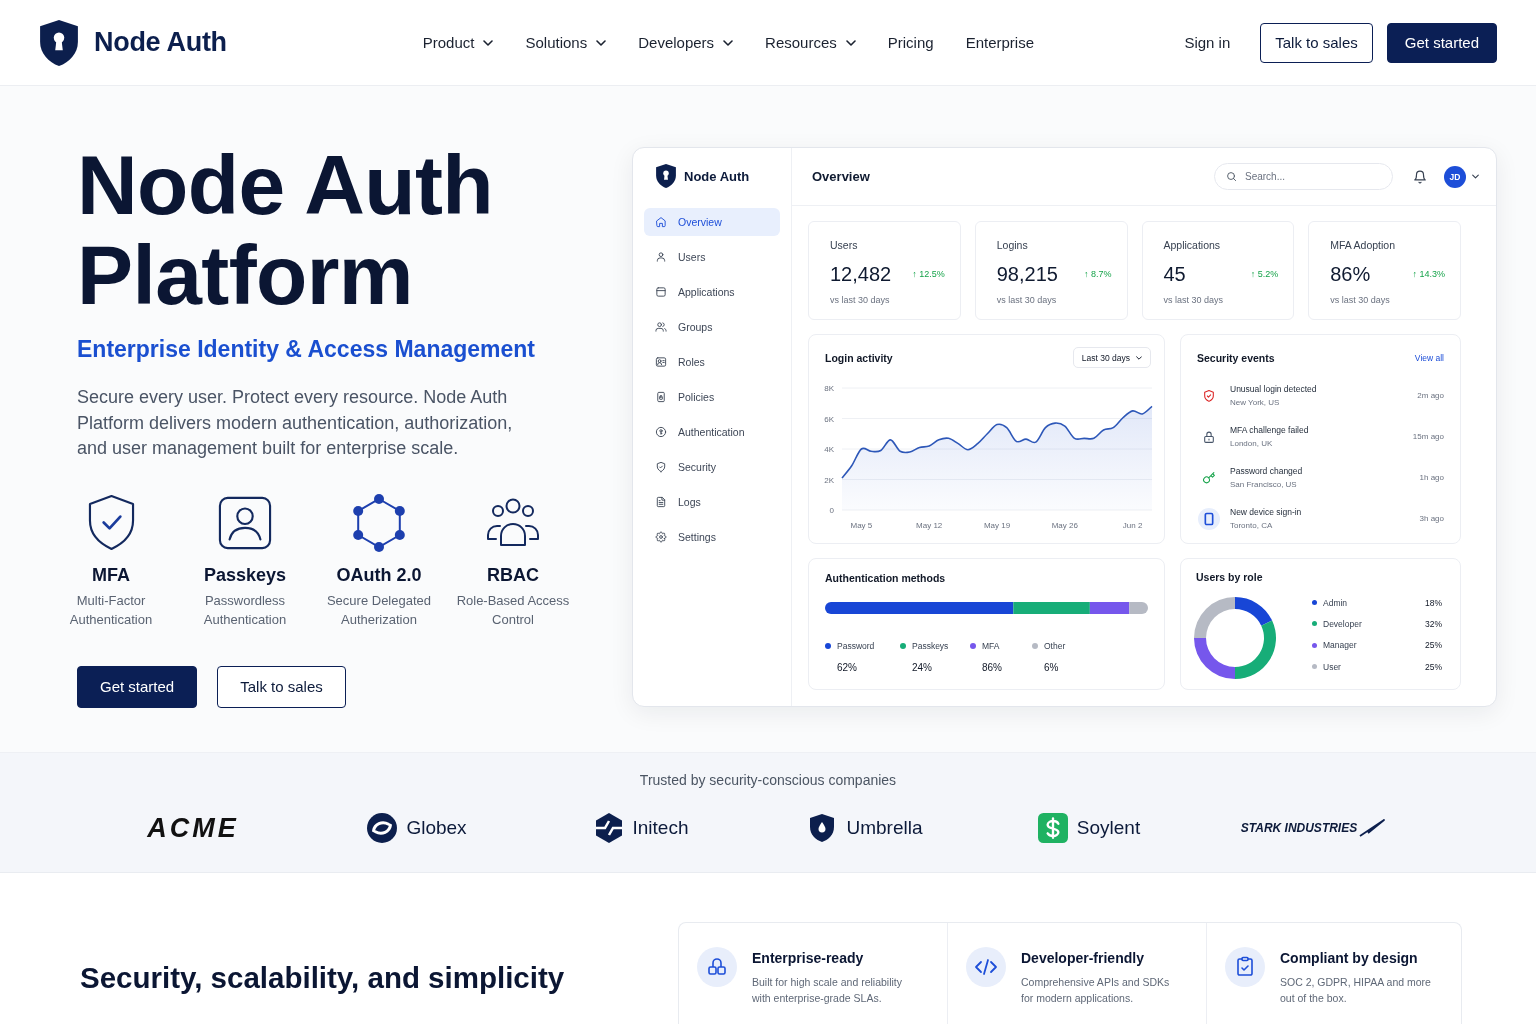  Describe the element at coordinates (323, 978) in the screenshot. I see `section-heading: Security, scalability, and simplicity` at that location.